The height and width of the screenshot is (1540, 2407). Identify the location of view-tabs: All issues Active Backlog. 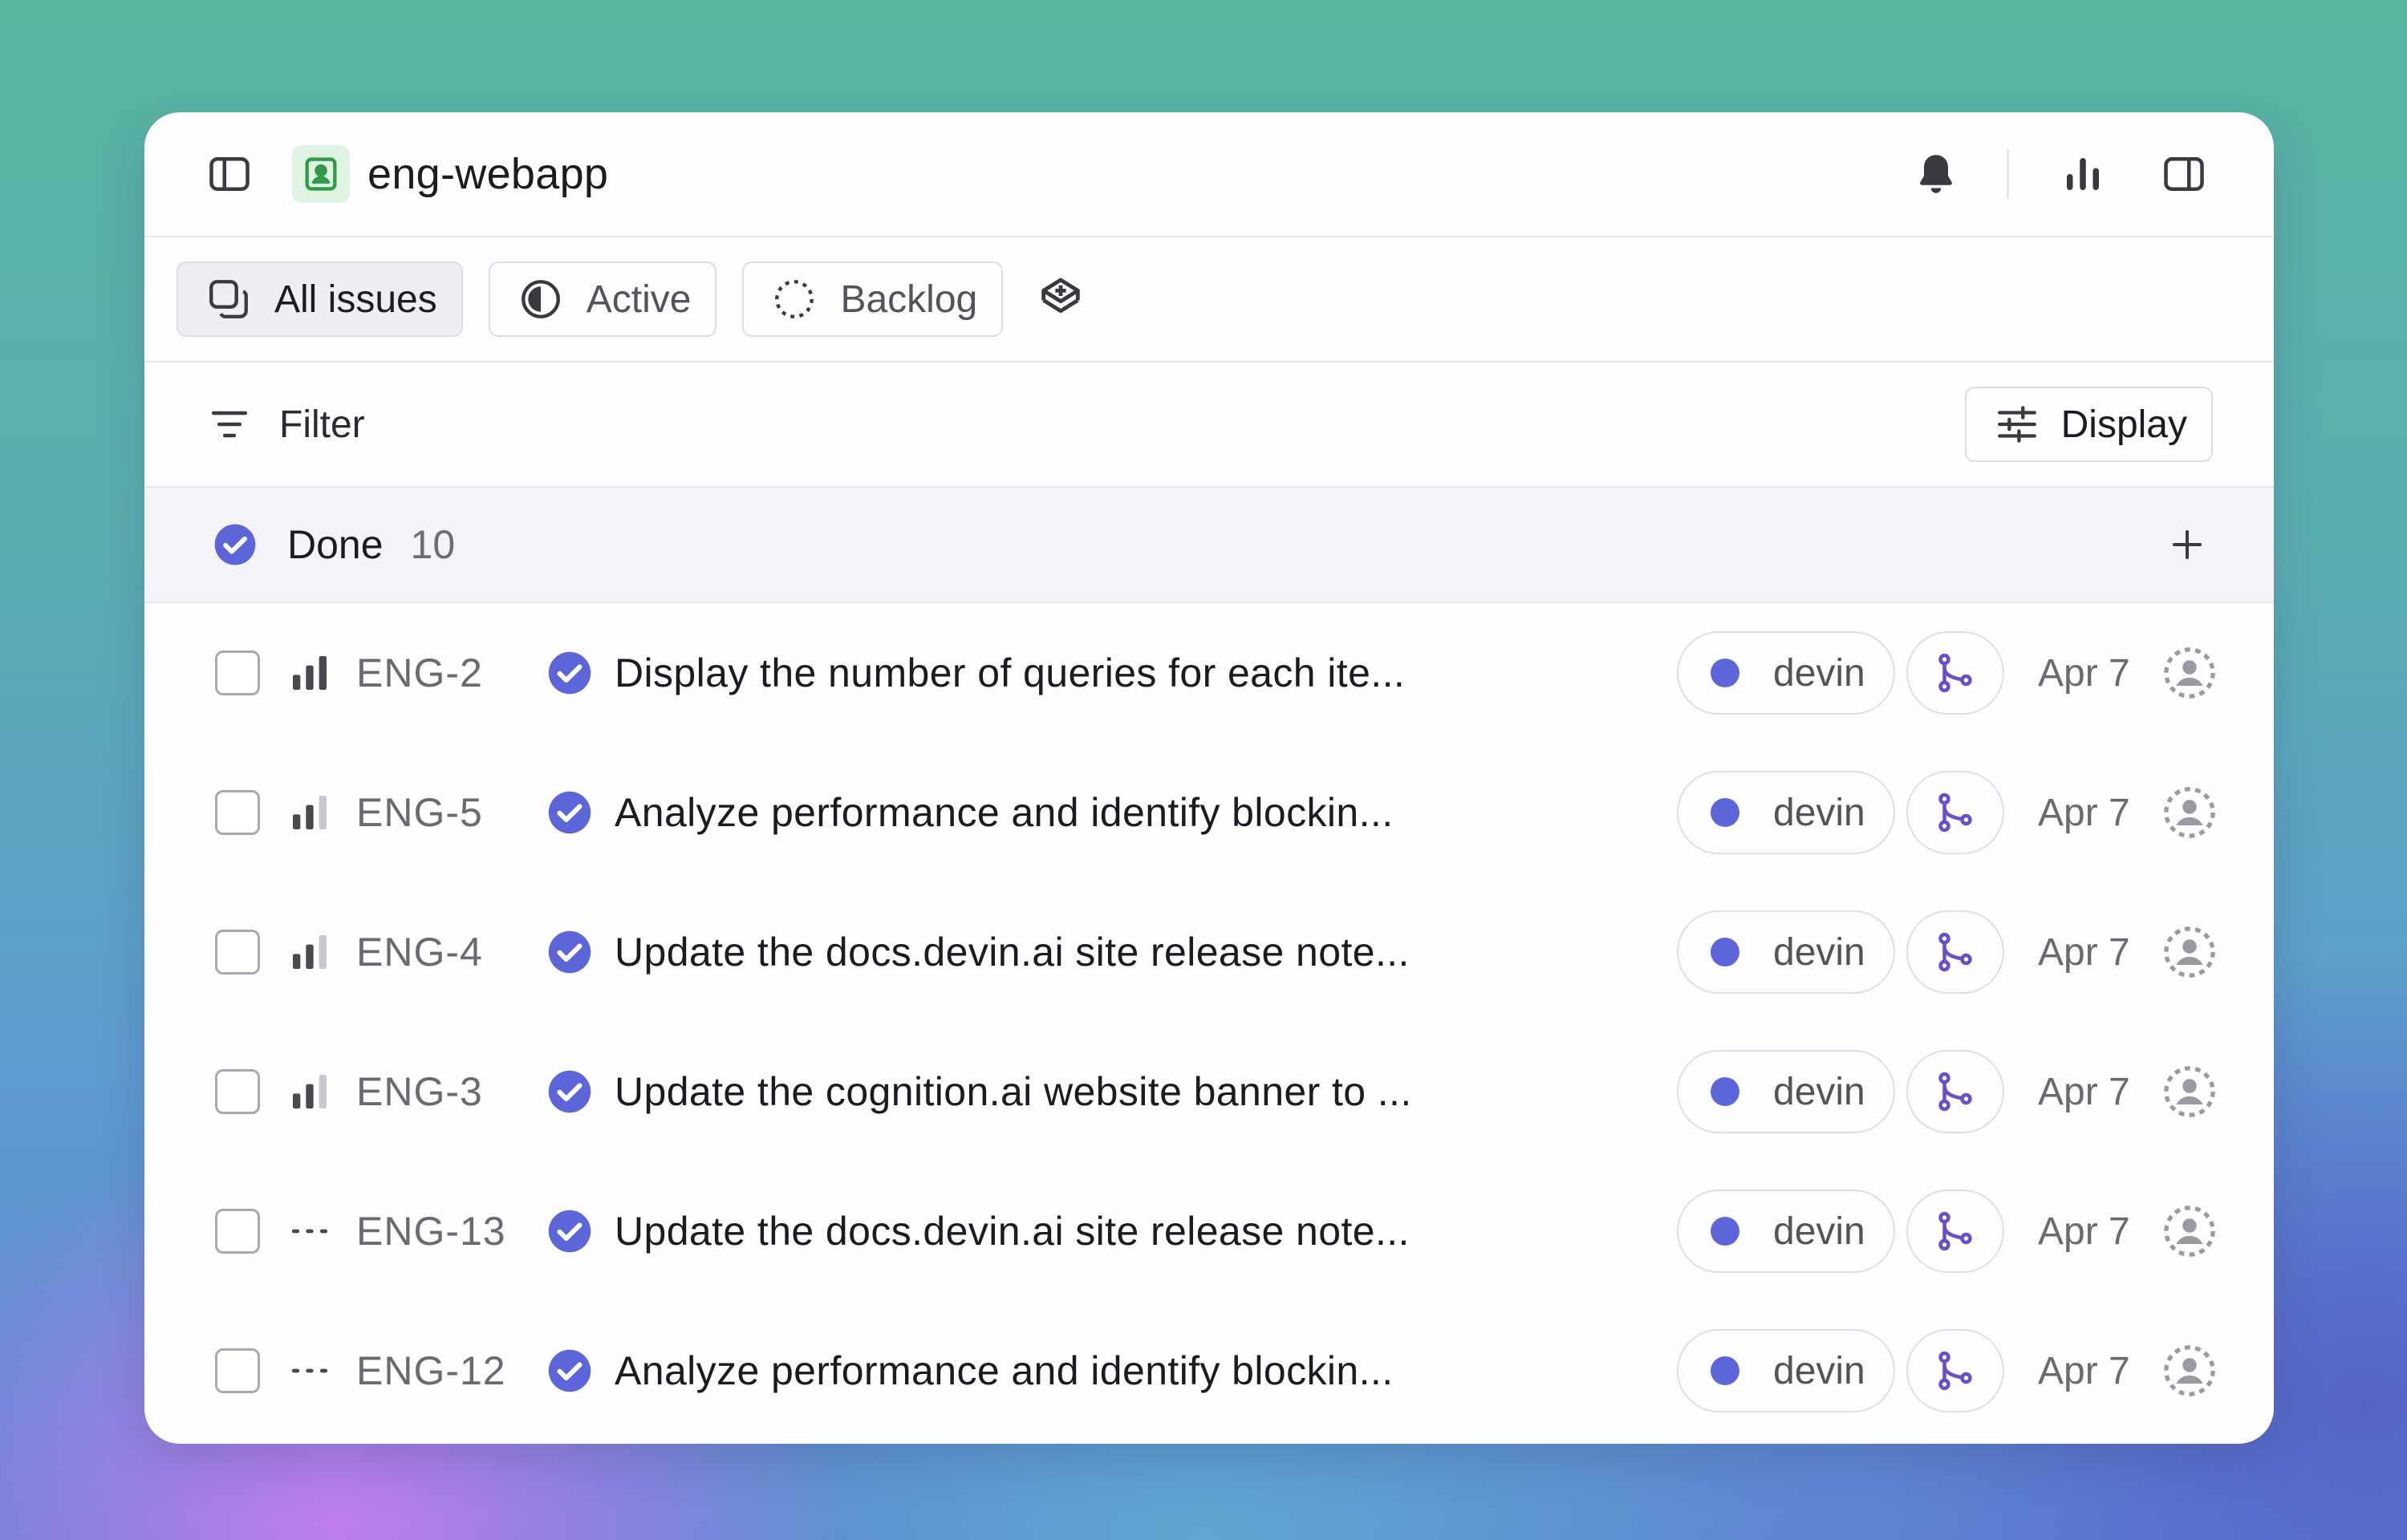
(1209, 300).